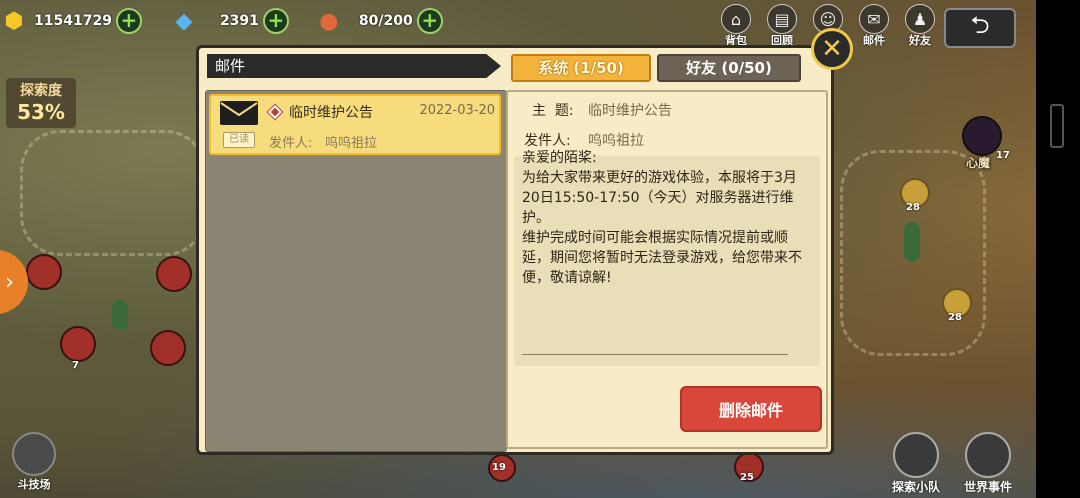  Describe the element at coordinates (553, 111) in the screenshot. I see `subject-label: 主 题:` at that location.